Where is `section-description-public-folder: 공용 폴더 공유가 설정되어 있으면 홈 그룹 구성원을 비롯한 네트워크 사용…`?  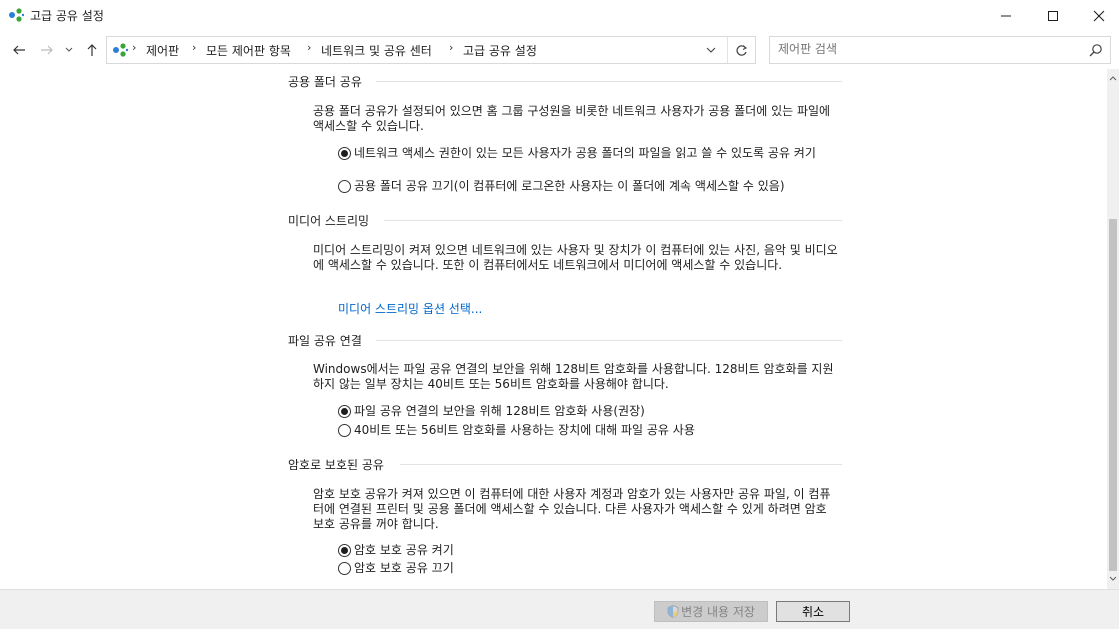 section-description-public-folder: 공용 폴더 공유가 설정되어 있으면 홈 그룹 구성원을 비롯한 네트워크 사용… is located at coordinates (572, 118).